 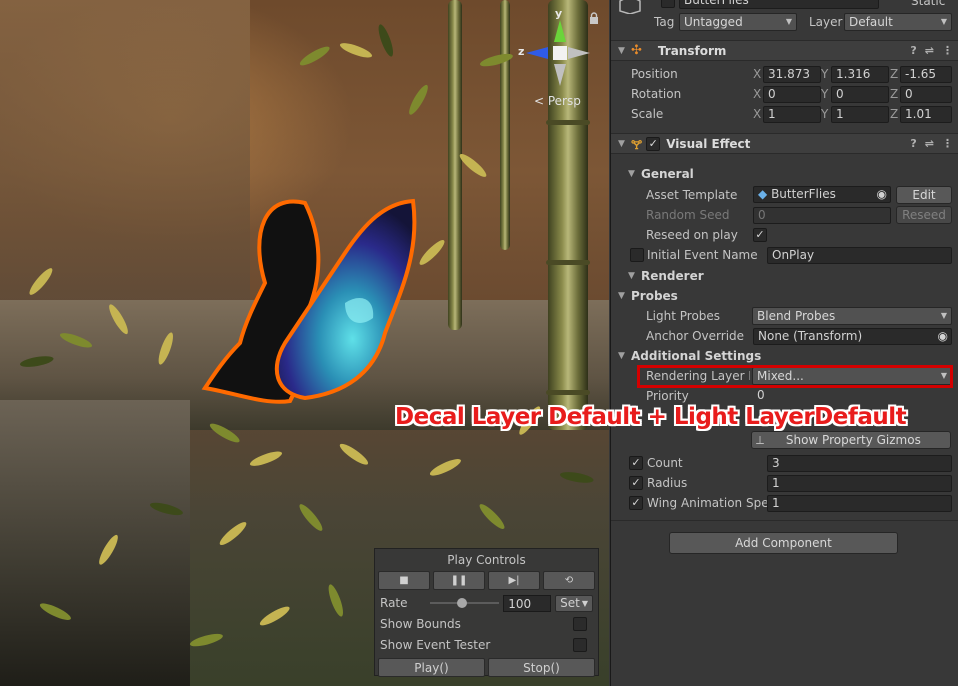 What do you see at coordinates (779, 4) in the screenshot?
I see `object-name-field: ButterFlies` at bounding box center [779, 4].